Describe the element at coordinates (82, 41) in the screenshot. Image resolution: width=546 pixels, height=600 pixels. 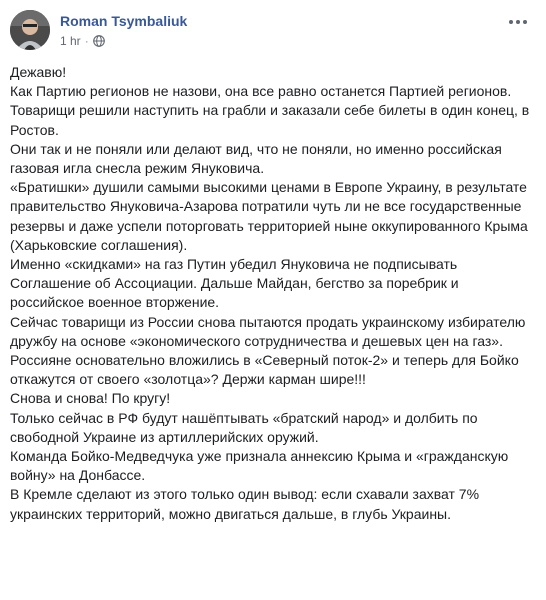
I see `post-meta: 1 hr ·` at that location.